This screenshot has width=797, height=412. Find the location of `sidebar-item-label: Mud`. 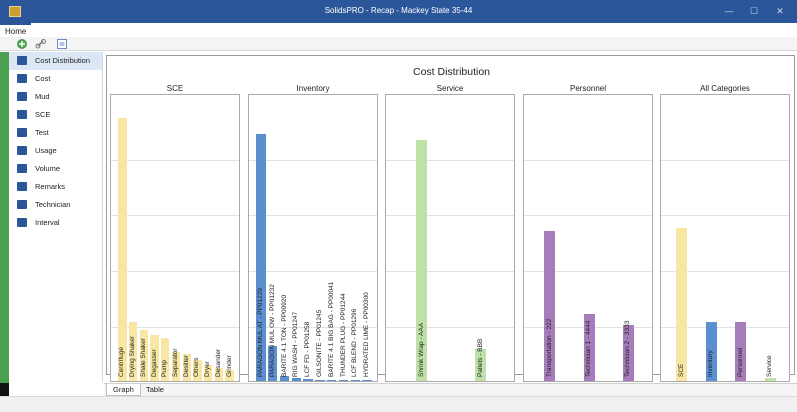

sidebar-item-label: Mud is located at coordinates (42, 96).